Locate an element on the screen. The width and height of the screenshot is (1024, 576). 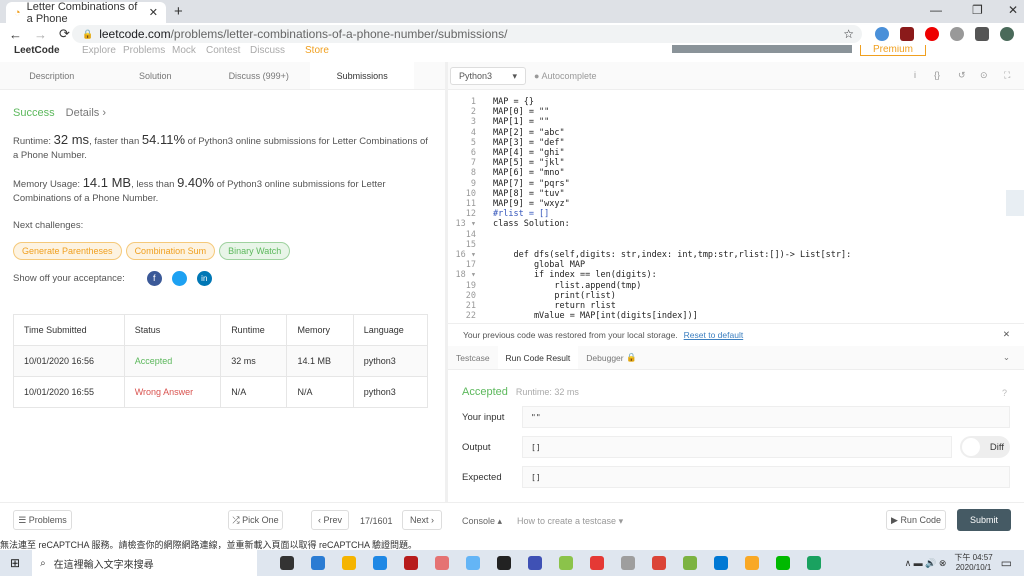
run-code-button: ▶ Run Code is located at coordinates (916, 520).